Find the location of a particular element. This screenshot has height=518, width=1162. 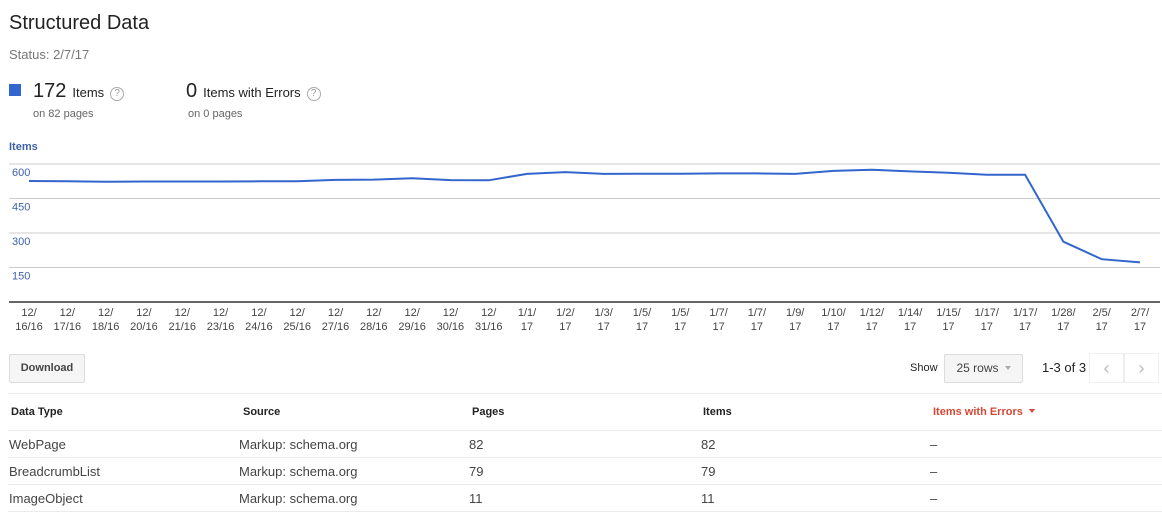

column-header-items: Items is located at coordinates (717, 412).